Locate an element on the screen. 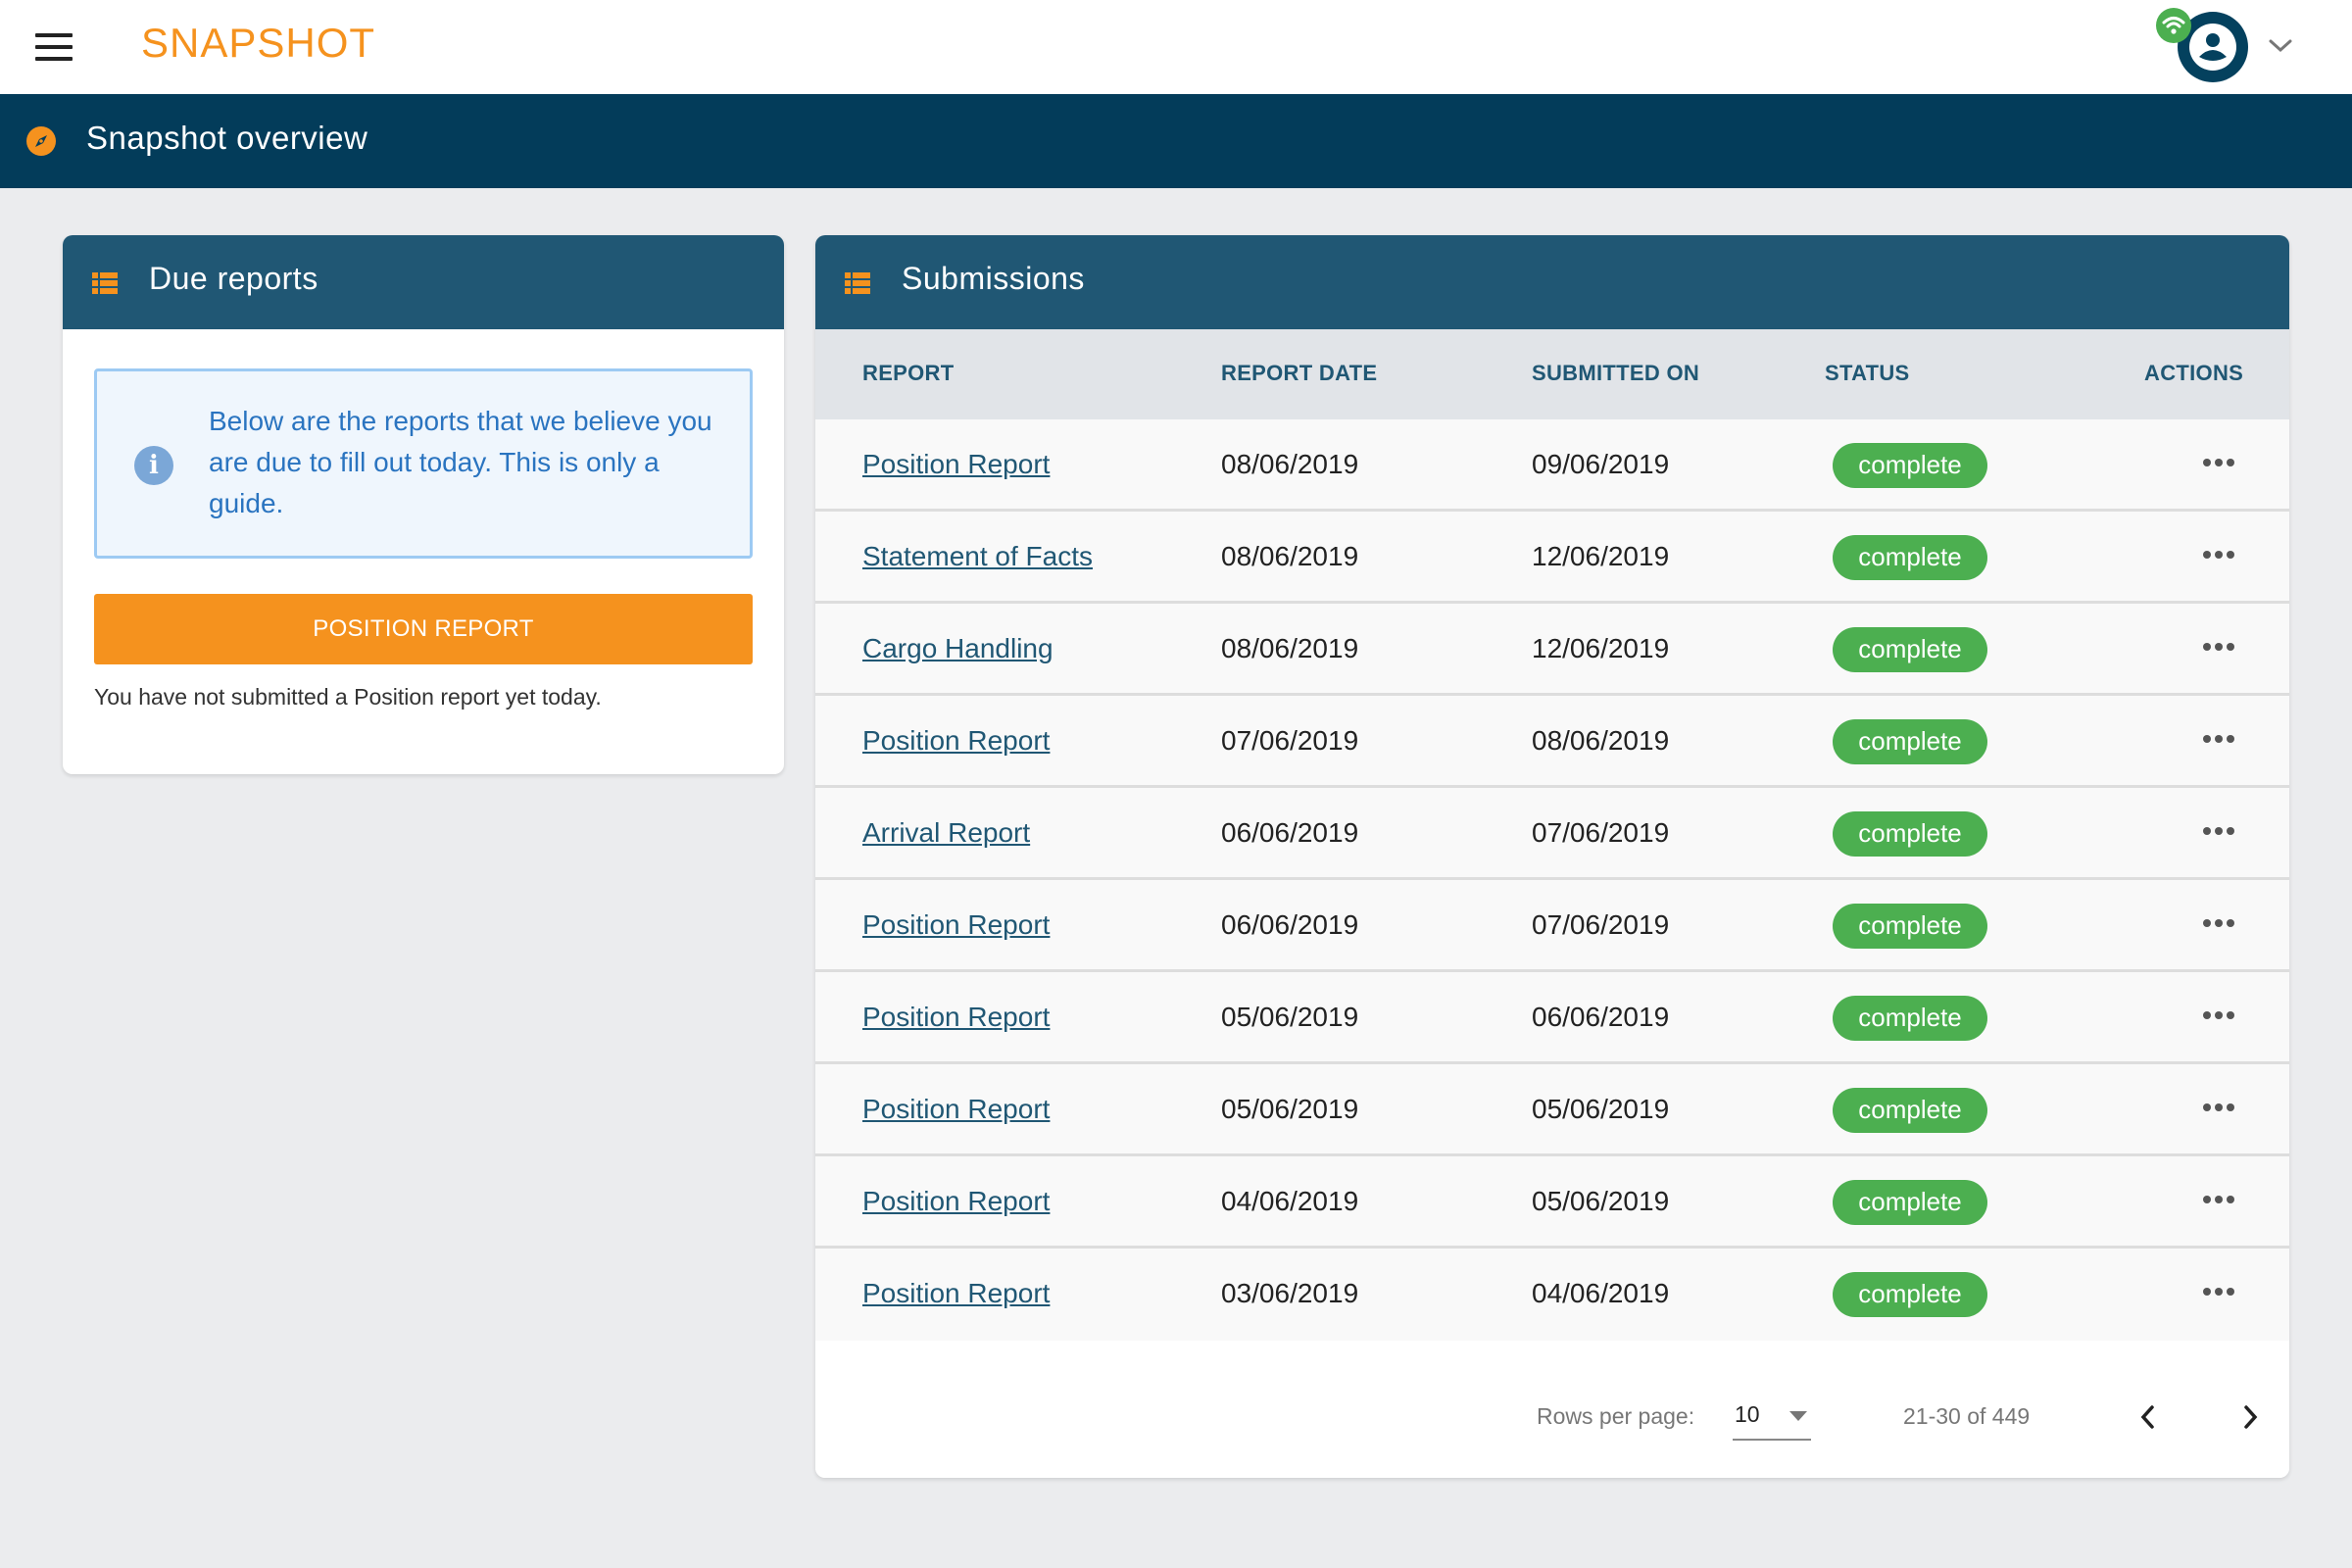 This screenshot has height=1568, width=2352. submissions-header: Submissions is located at coordinates (1552, 282).